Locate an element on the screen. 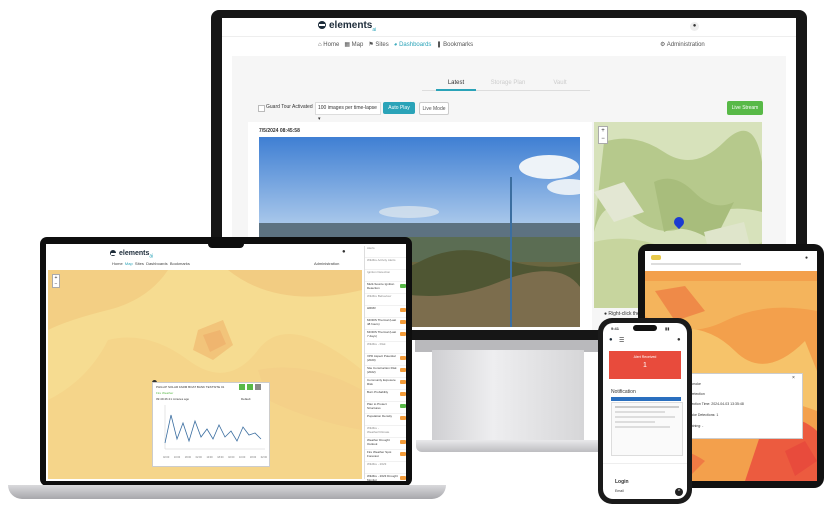  layer-item: MODIS Thermal (Last 48 hours) is located at coordinates (385, 324).